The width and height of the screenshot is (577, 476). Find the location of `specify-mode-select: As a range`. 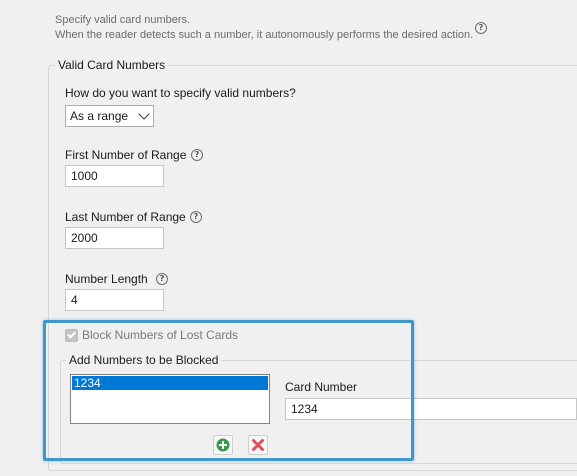

specify-mode-select: As a range is located at coordinates (109, 116).